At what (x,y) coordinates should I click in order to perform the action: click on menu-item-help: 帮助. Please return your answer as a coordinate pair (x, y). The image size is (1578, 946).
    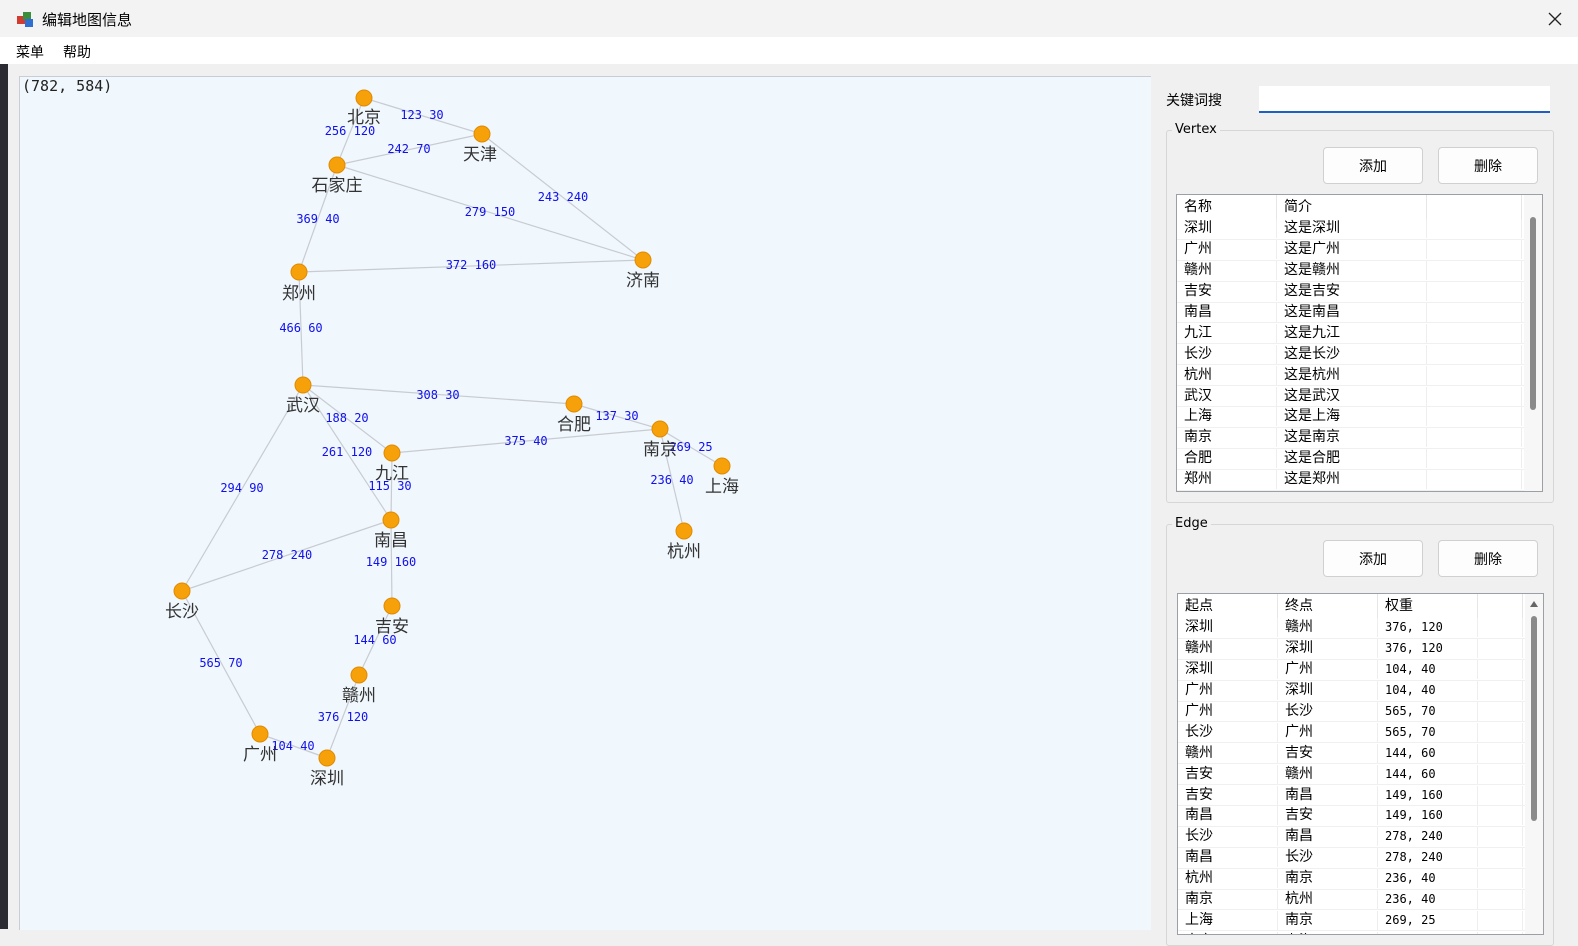
    Looking at the image, I should click on (77, 52).